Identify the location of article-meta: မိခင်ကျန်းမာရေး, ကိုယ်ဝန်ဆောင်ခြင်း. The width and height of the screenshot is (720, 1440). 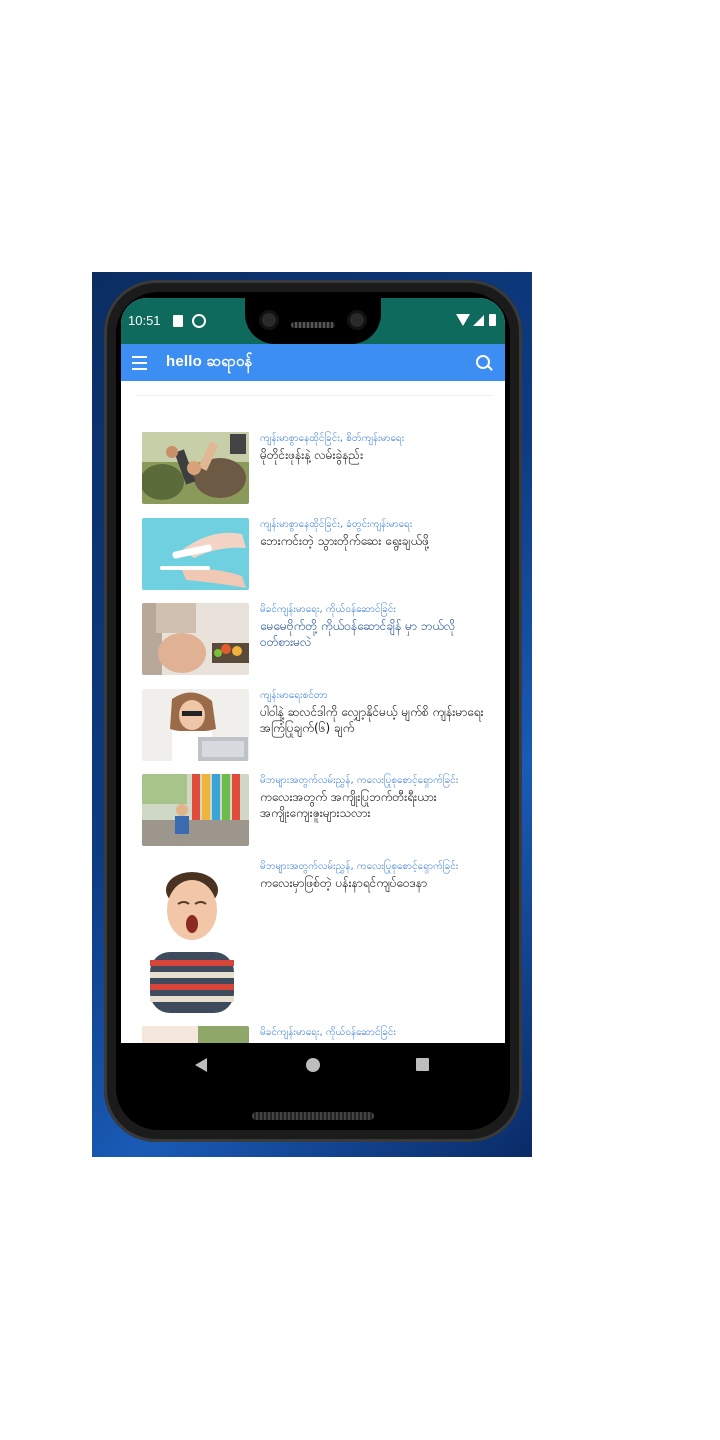
(375, 1032).